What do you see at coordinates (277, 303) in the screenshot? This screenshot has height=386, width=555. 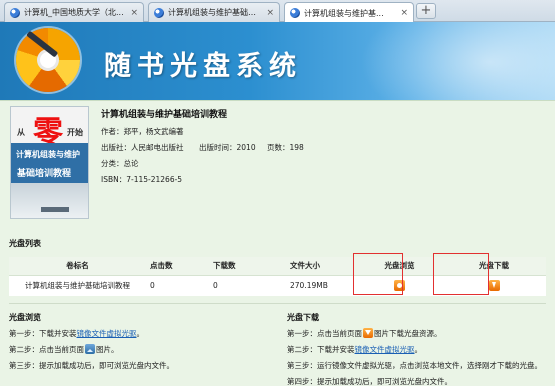 I see `section-divider` at bounding box center [277, 303].